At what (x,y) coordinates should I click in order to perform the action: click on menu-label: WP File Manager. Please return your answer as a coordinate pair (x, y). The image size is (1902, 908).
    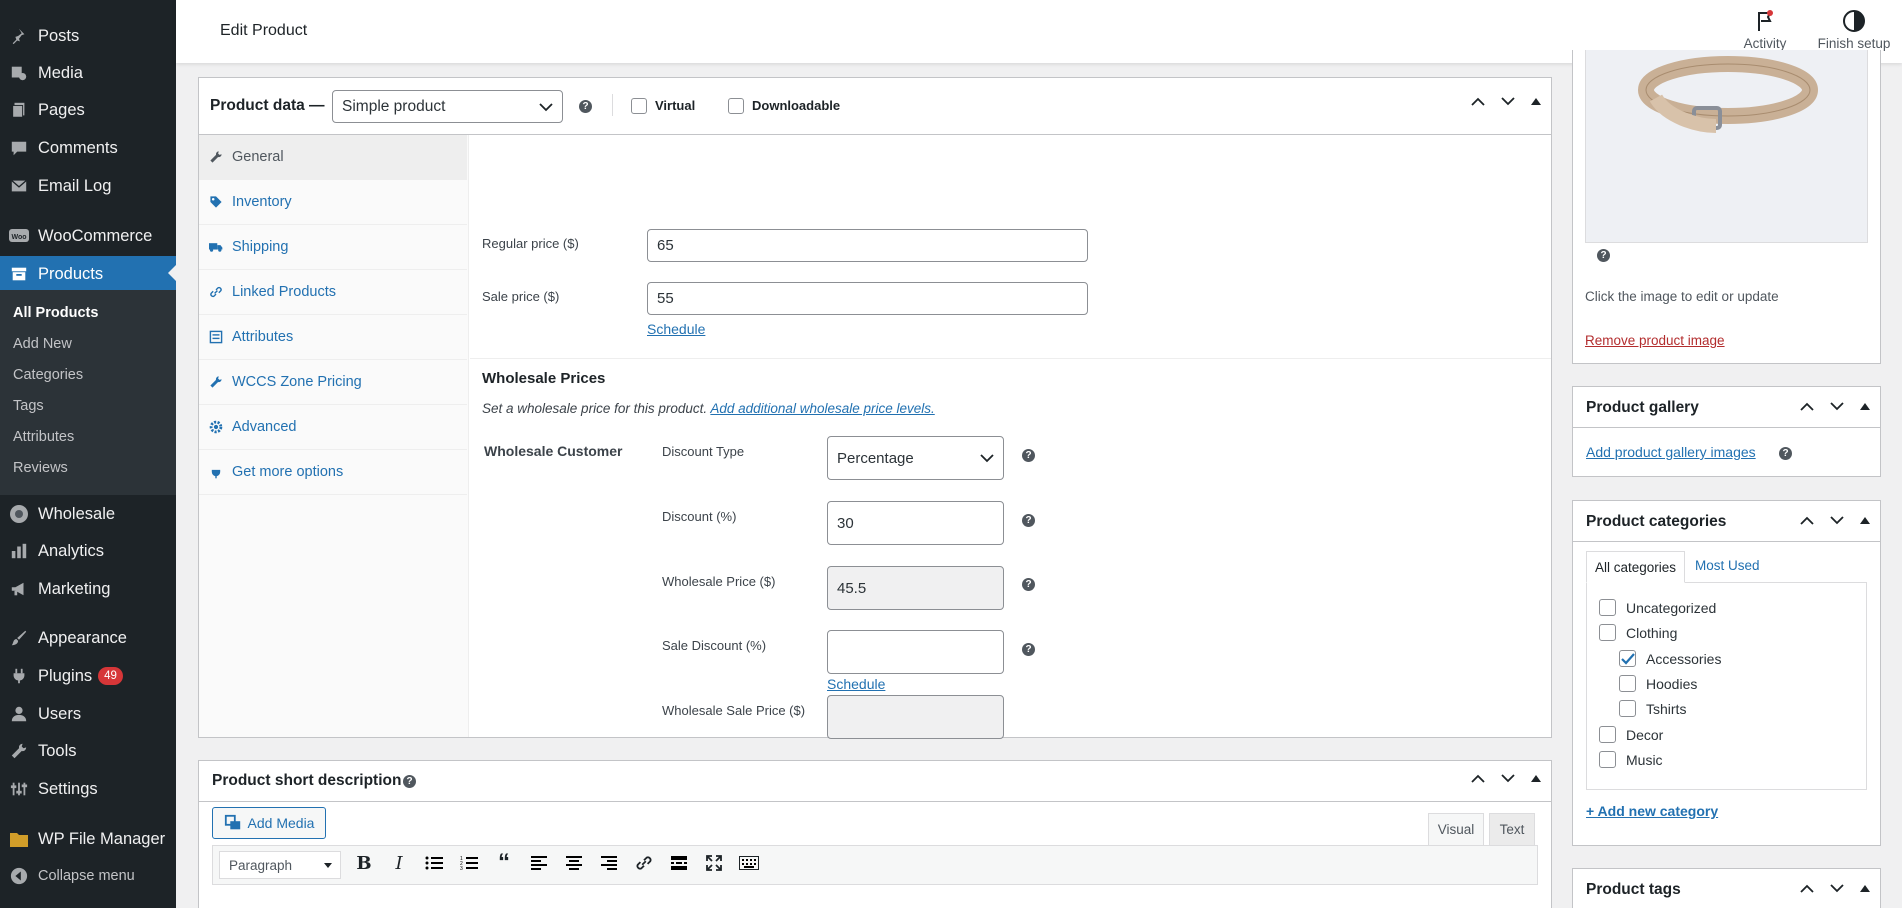
    Looking at the image, I should click on (102, 838).